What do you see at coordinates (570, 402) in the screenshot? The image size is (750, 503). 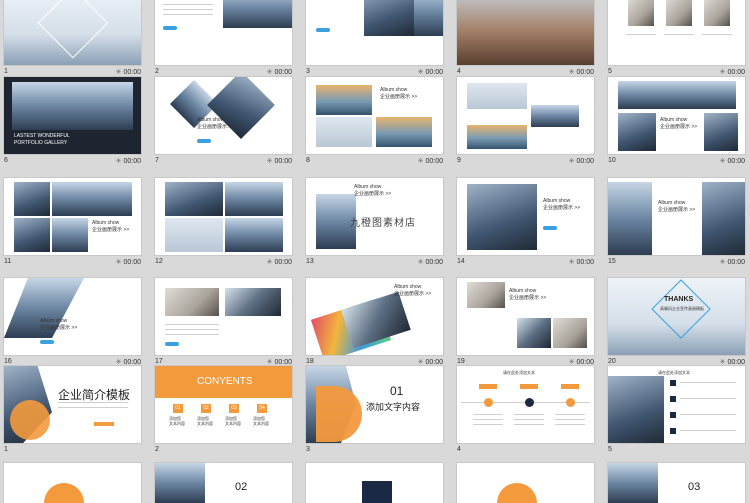 I see `timeline-dot` at bounding box center [570, 402].